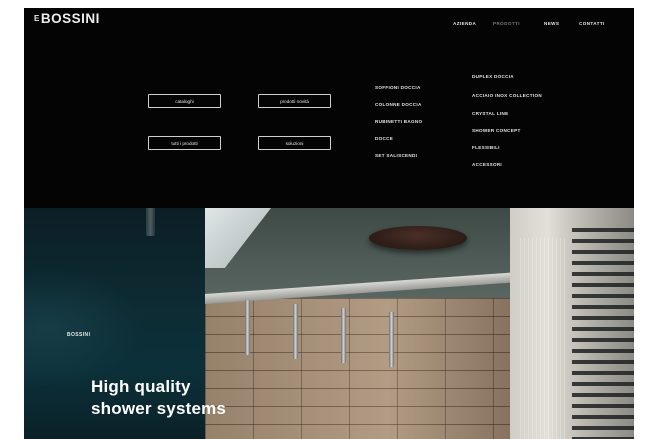 Image resolution: width=658 pixels, height=439 pixels. What do you see at coordinates (70, 18) in the screenshot?
I see `logo-text: BOSSINI` at bounding box center [70, 18].